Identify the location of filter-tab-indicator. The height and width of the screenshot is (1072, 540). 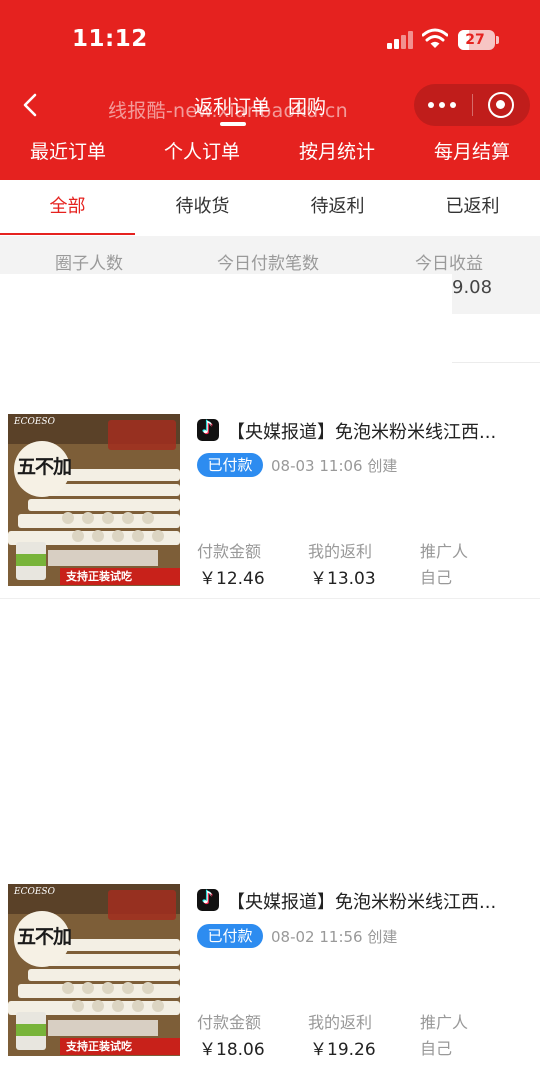
(67, 234).